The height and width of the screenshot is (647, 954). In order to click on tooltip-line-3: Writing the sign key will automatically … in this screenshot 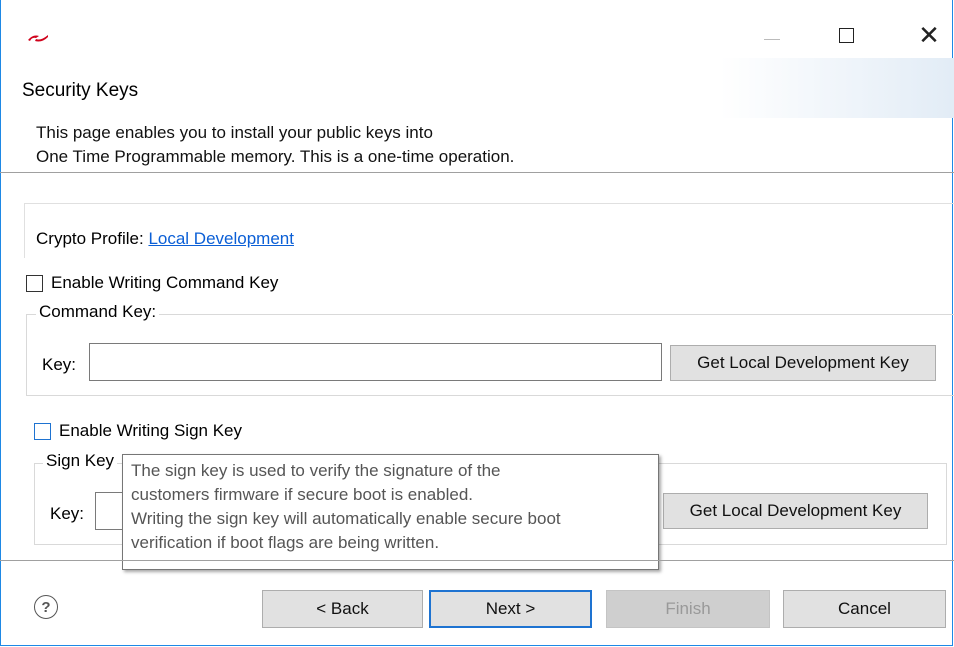, I will do `click(346, 518)`.